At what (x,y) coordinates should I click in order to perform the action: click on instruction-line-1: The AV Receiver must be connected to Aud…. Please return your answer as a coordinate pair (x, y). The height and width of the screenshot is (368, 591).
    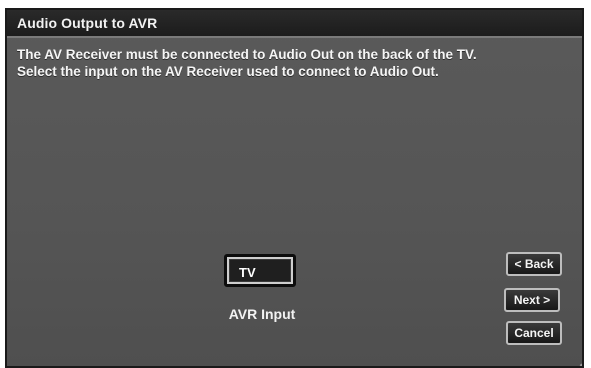
    Looking at the image, I should click on (247, 54).